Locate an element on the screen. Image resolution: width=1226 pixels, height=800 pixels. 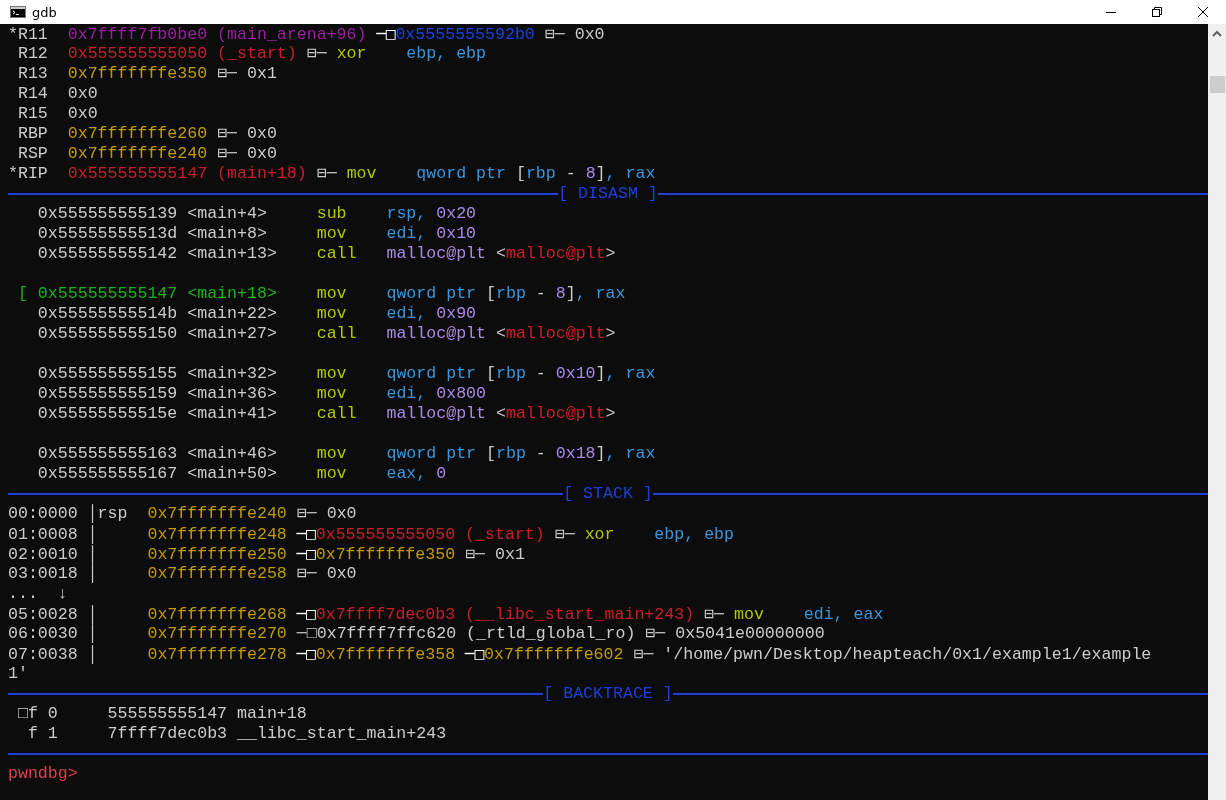
terminal-line: 0x555555555142 <main+13> call malloc@plt <malloc@plt> is located at coordinates (326, 254).